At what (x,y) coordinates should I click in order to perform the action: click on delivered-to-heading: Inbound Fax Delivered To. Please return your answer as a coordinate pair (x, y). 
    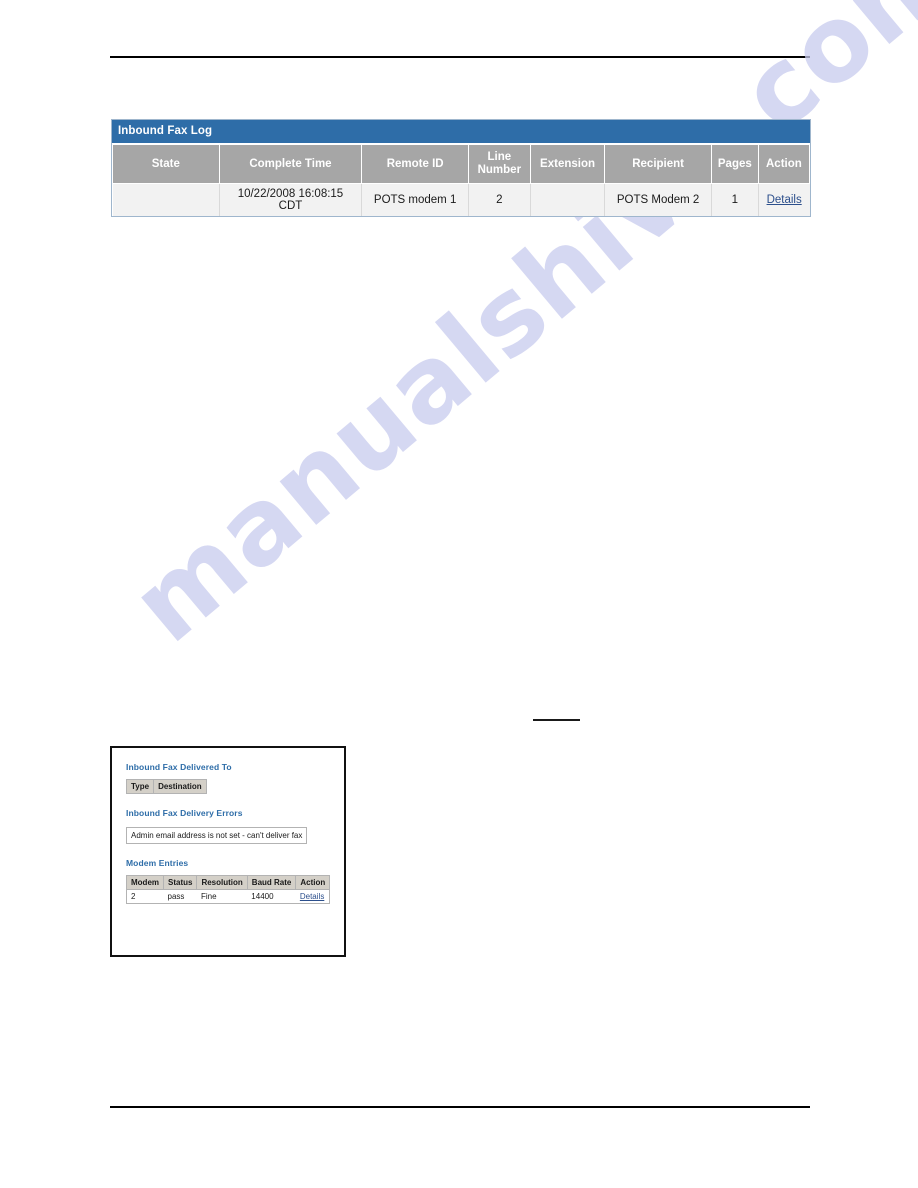
    Looking at the image, I should click on (179, 767).